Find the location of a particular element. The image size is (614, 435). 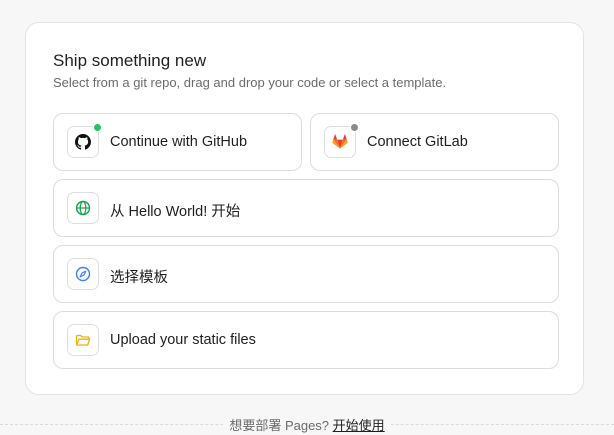

folder-icon is located at coordinates (83, 340).